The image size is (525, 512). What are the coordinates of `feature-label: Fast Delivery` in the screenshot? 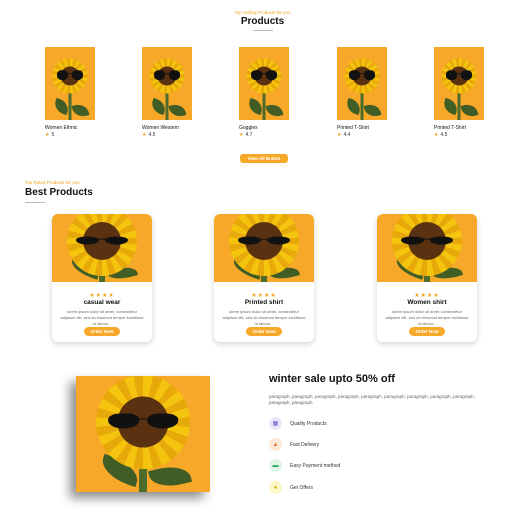 It's located at (305, 444).